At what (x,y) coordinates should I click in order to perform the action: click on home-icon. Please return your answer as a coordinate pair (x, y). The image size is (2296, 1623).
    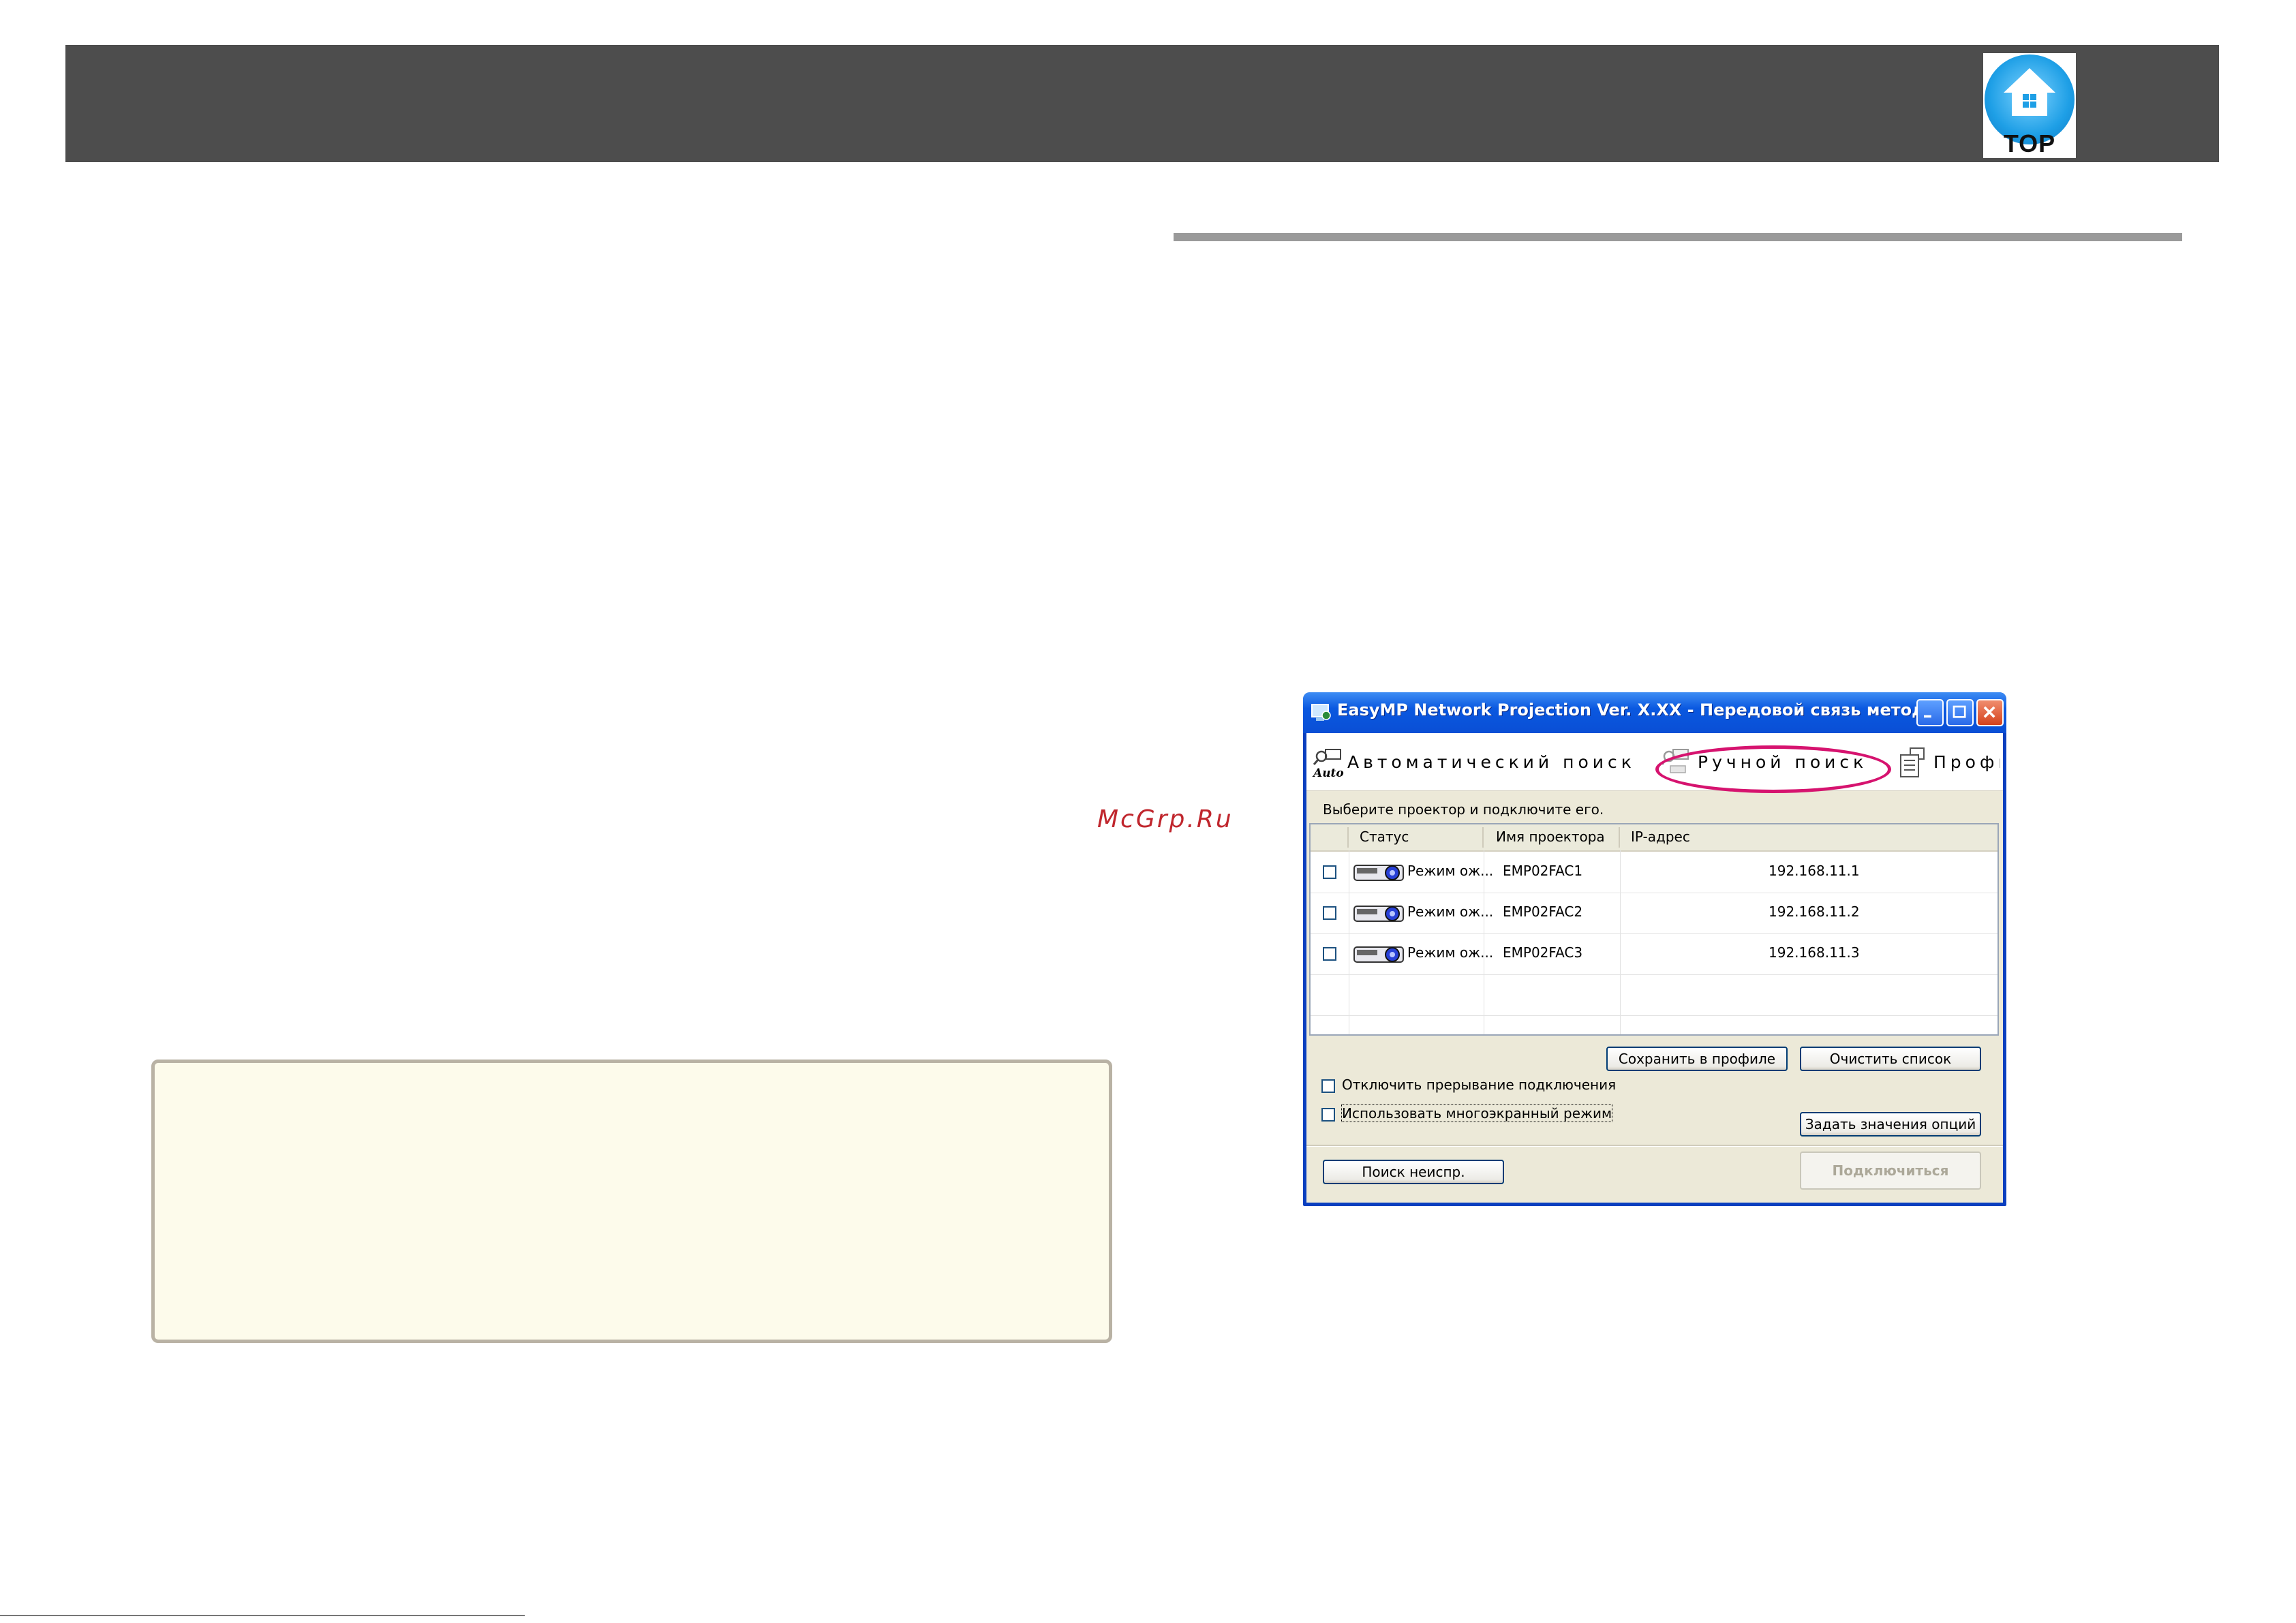
    Looking at the image, I should click on (2030, 92).